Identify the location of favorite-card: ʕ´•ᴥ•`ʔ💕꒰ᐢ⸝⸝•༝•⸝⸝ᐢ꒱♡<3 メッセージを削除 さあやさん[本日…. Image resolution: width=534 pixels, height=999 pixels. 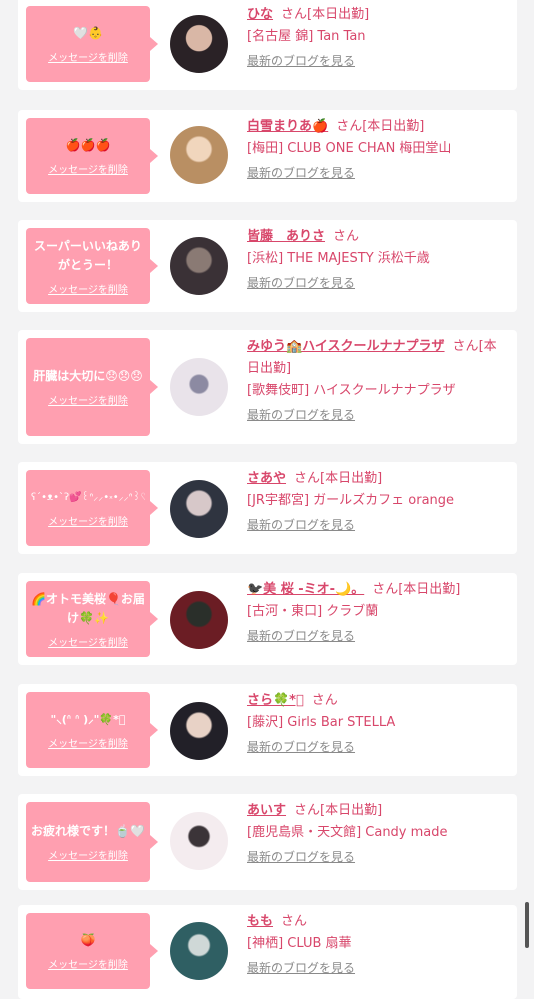
(267, 508).